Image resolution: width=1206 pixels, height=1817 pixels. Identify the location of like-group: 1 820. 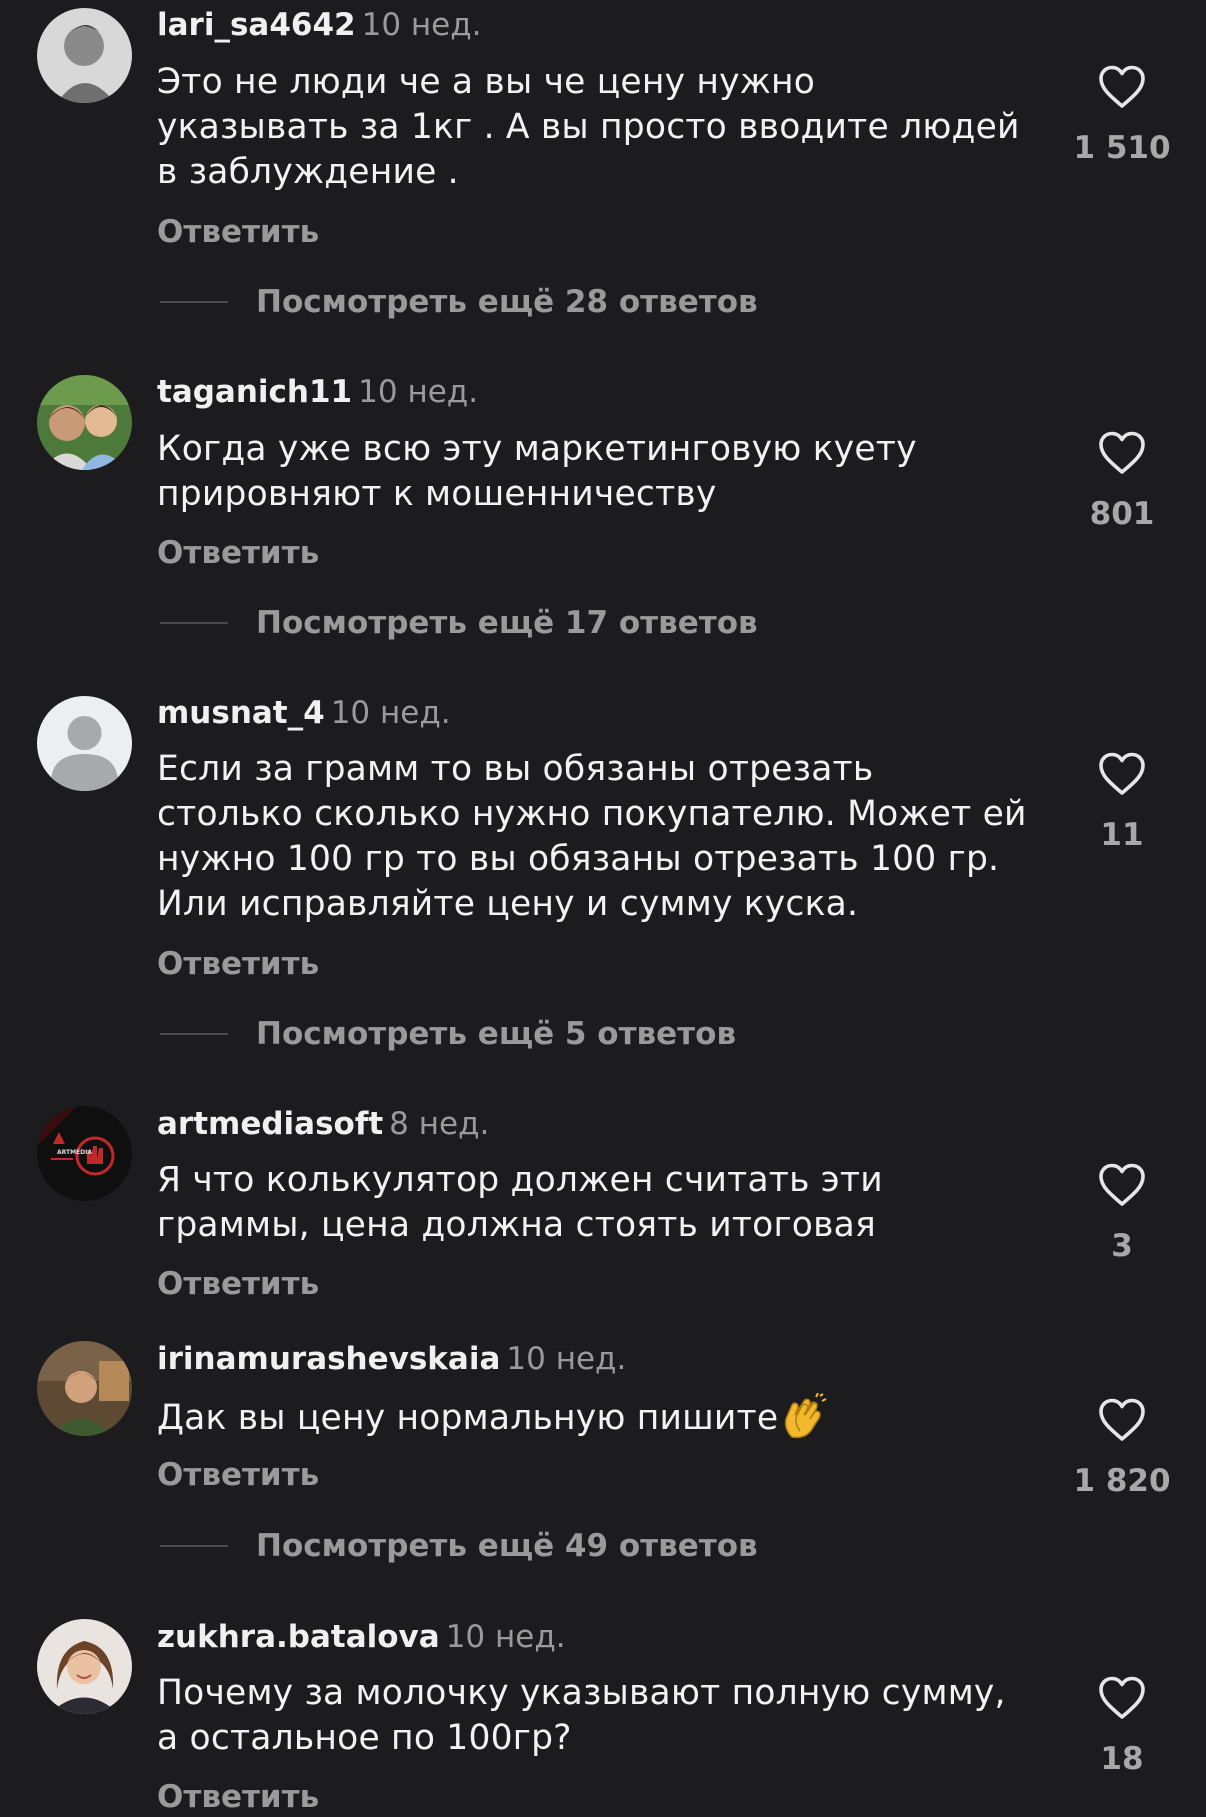
(1122, 1449).